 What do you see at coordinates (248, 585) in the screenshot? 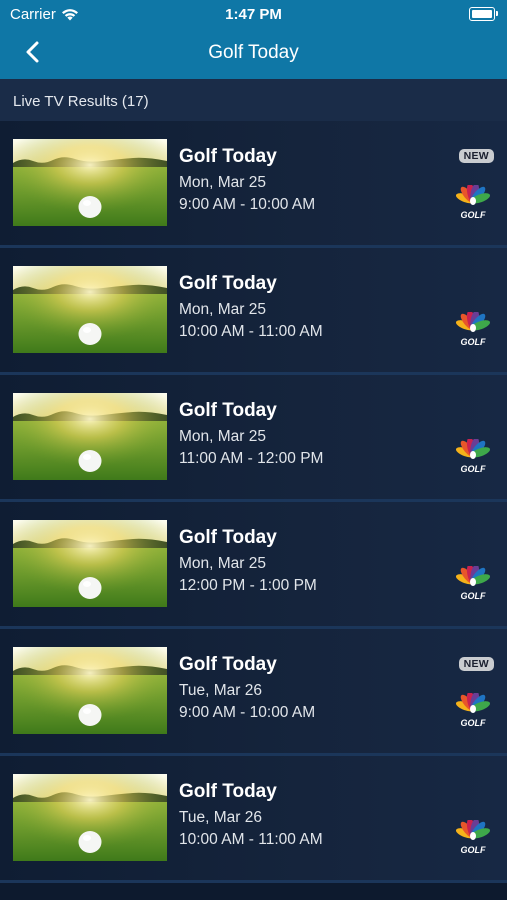
I see `program-time: 12:00 PM - 1:00 PM` at bounding box center [248, 585].